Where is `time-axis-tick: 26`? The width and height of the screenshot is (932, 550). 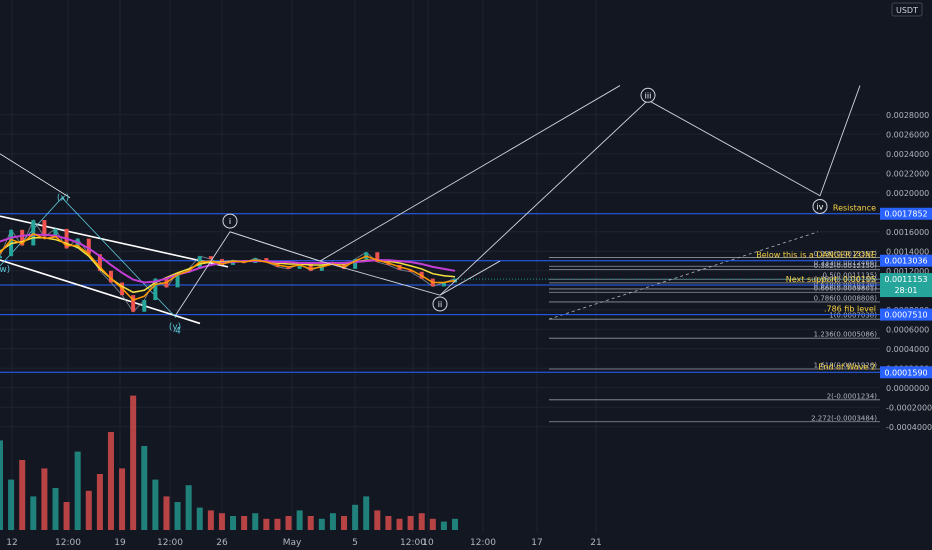
time-axis-tick: 26 is located at coordinates (222, 543).